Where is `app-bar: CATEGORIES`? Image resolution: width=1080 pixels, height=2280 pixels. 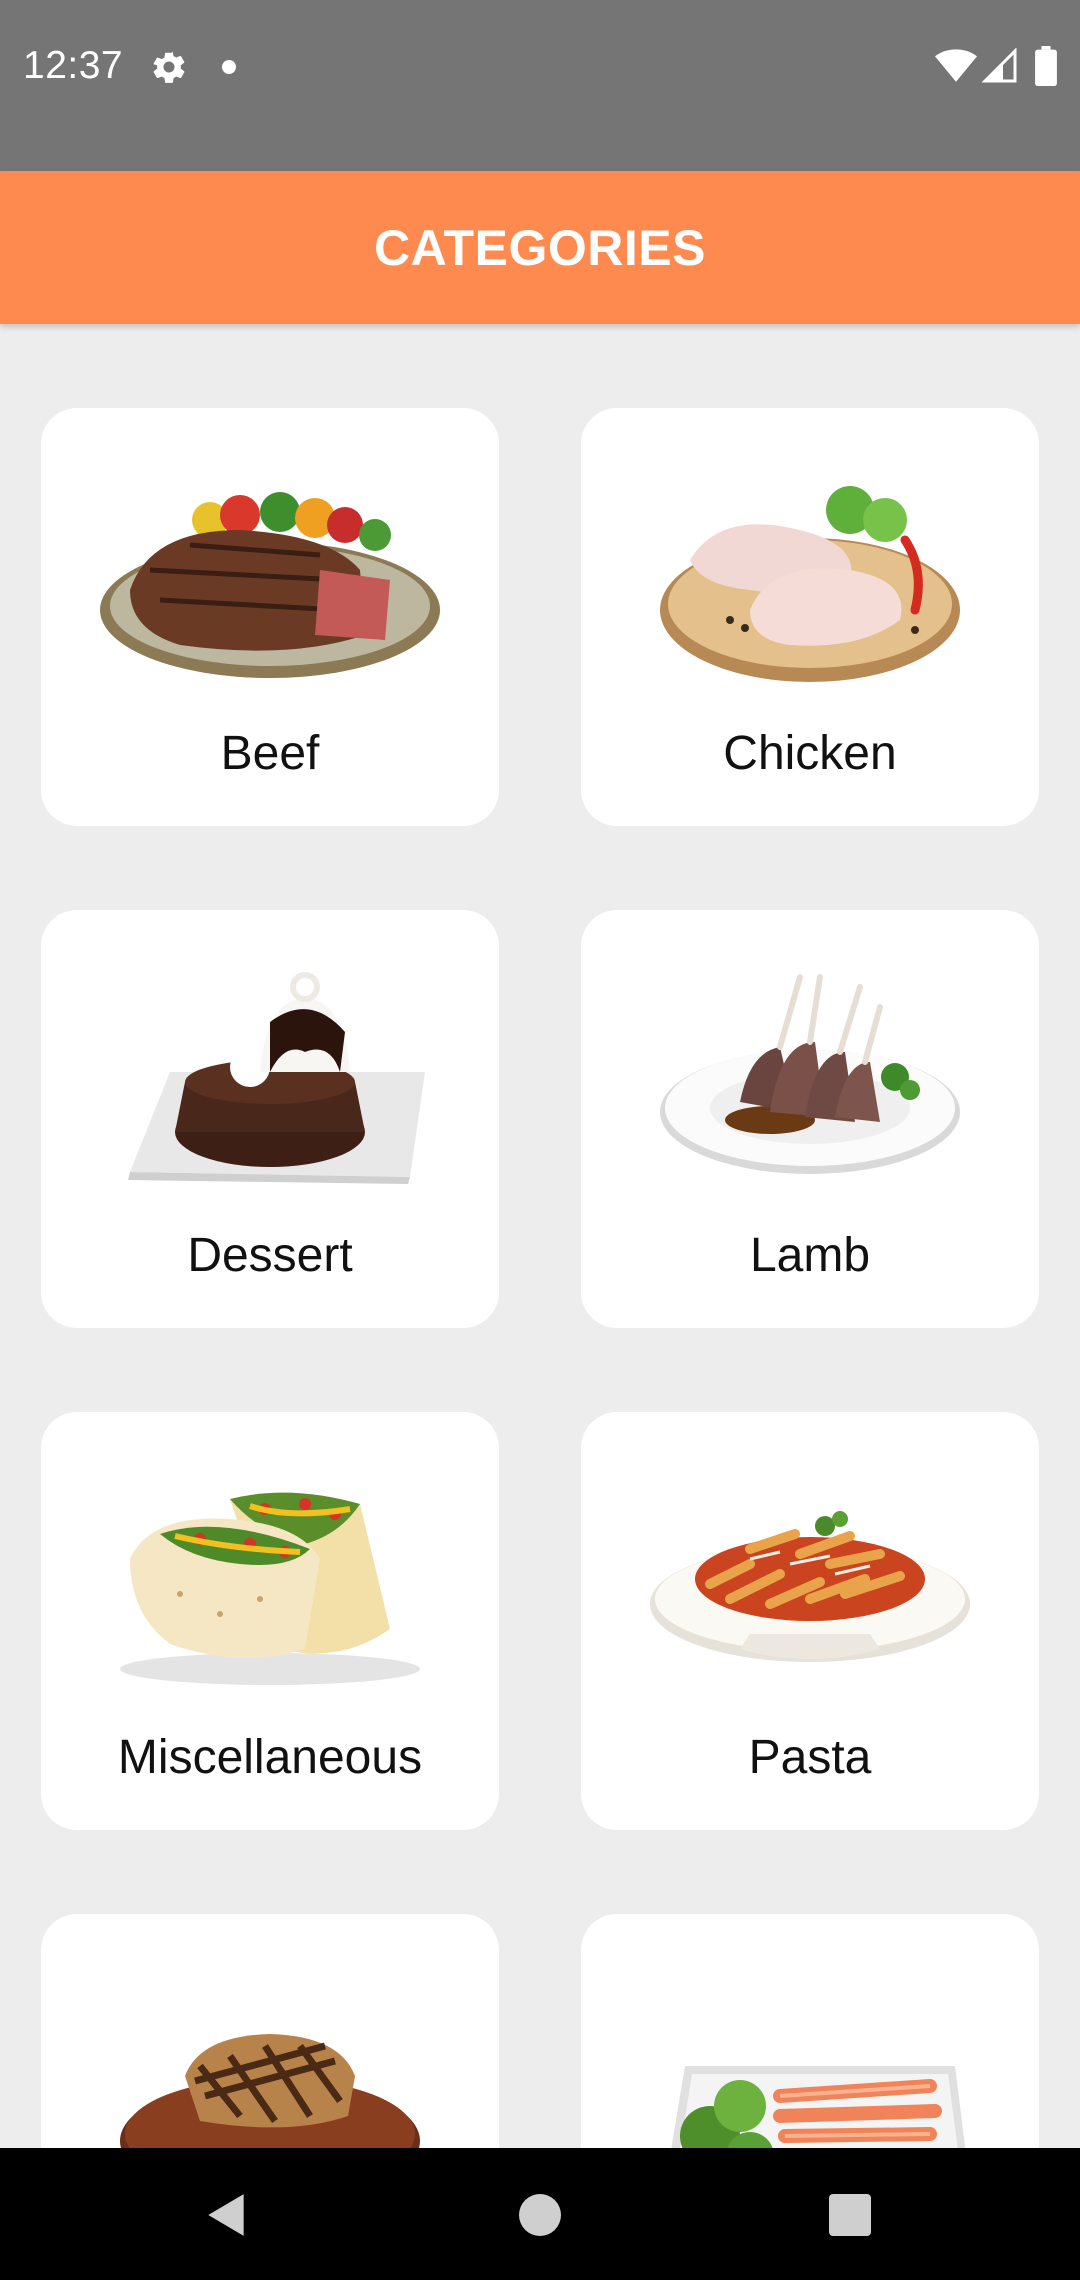
app-bar: CATEGORIES is located at coordinates (540, 247).